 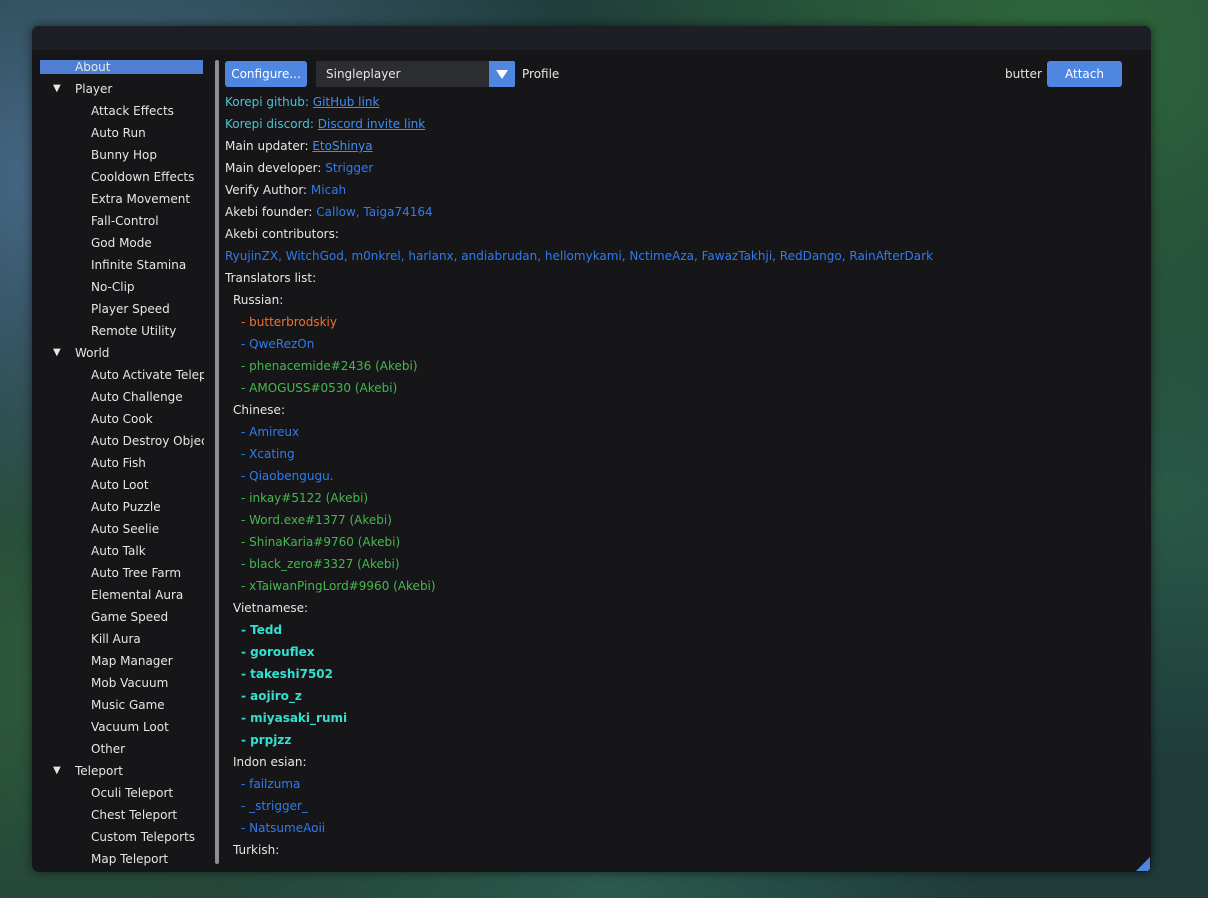 I want to click on about-text: - takeshi7502, so click(x=287, y=674).